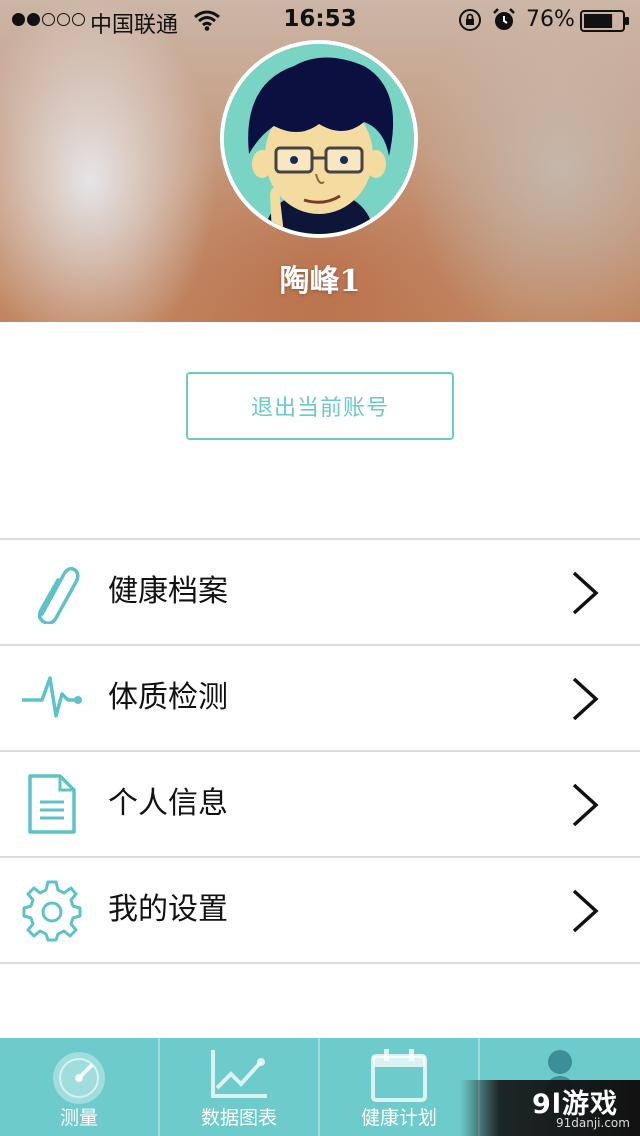  I want to click on menu-item-personal-info: 个人信息, so click(320, 805).